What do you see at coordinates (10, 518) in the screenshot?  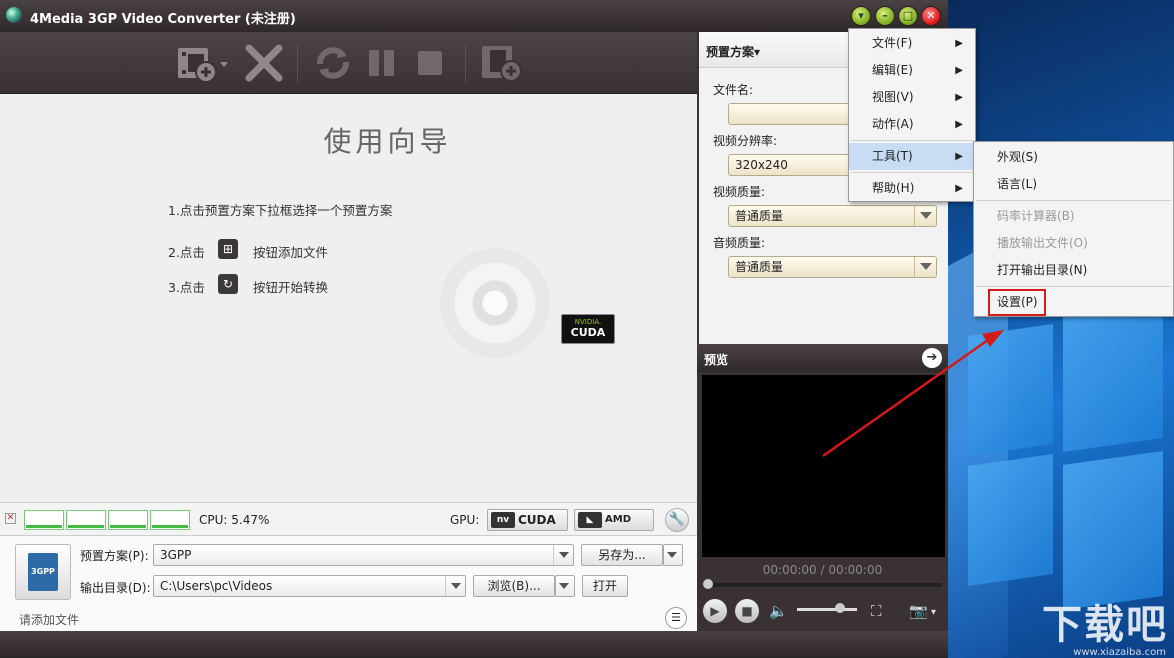 I see `close-monitor-icon: ✕` at bounding box center [10, 518].